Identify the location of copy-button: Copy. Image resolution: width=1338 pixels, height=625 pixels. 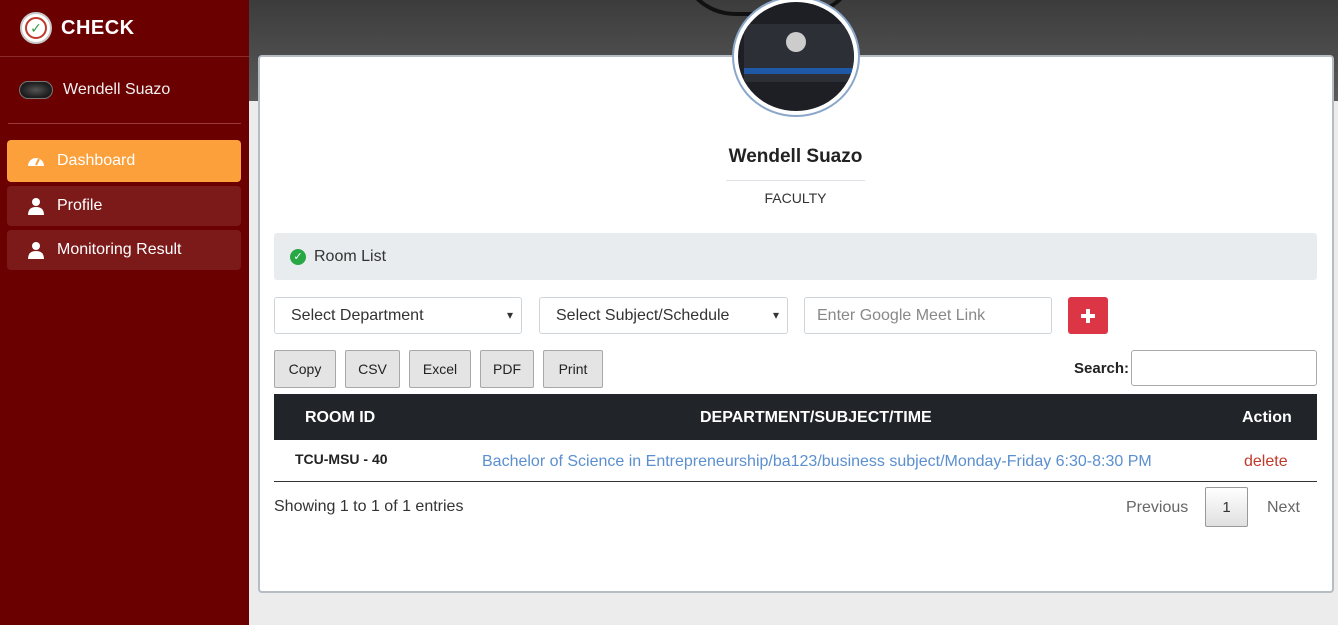
(305, 369).